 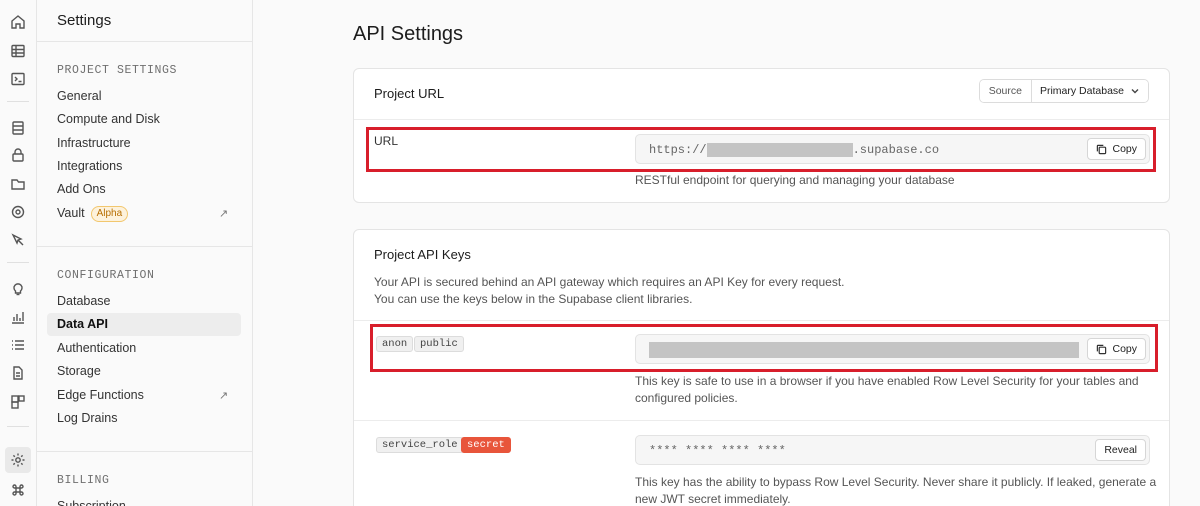 I want to click on edge-functions-icon, so click(x=18, y=240).